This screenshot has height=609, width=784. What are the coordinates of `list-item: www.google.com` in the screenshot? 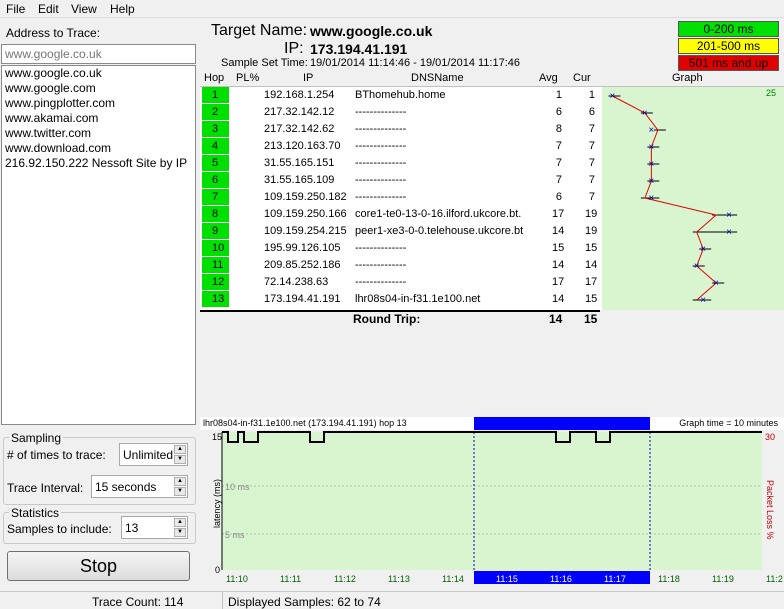 It's located at (98, 88).